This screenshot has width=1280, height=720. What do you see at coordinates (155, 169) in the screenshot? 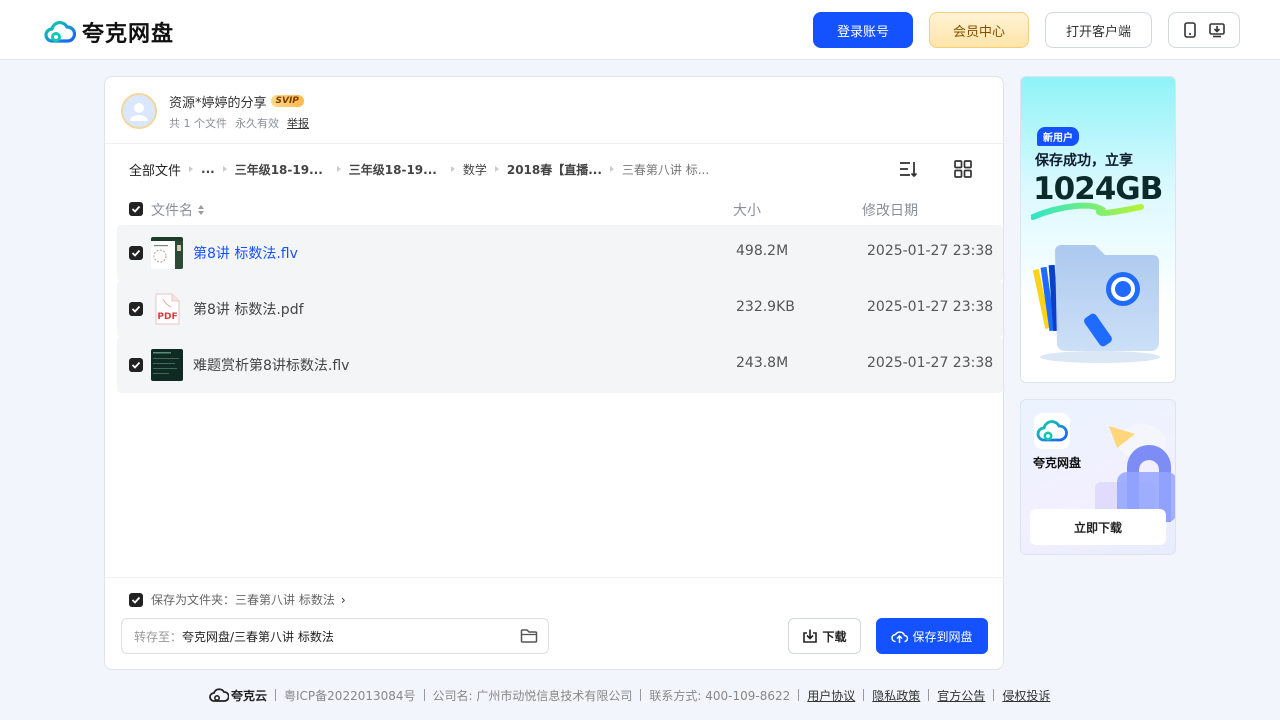
I see `breadcrumb-item: 全部文件` at bounding box center [155, 169].